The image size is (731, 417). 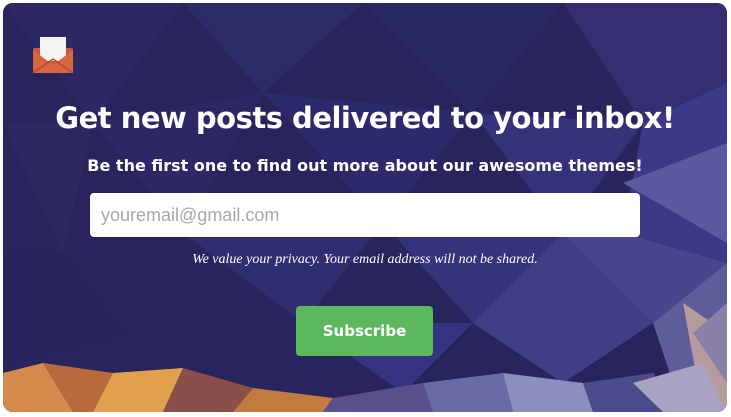 I want to click on newsletter-headline: Get new posts delivered to your inbox!, so click(x=365, y=118).